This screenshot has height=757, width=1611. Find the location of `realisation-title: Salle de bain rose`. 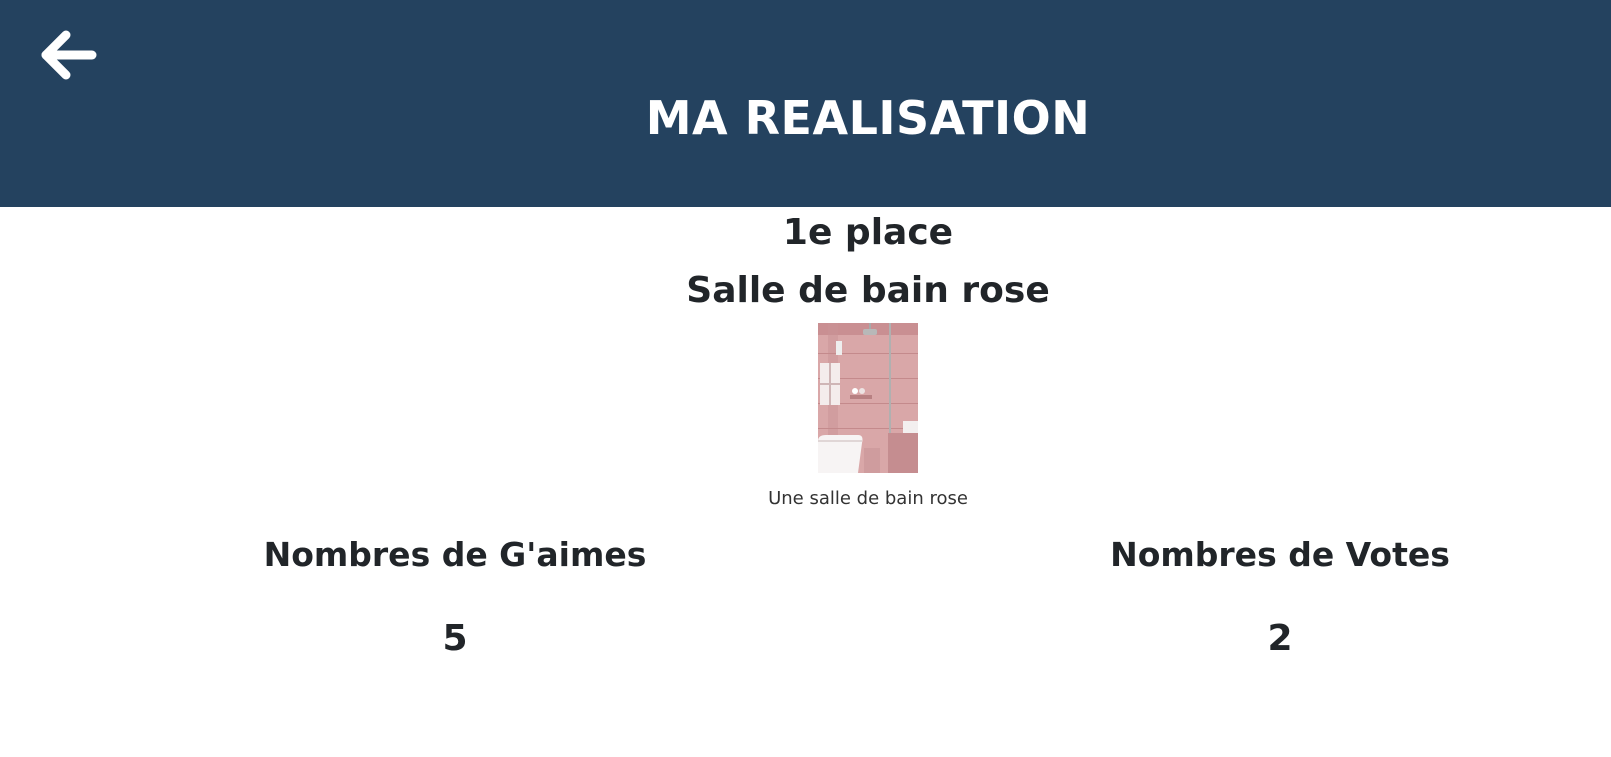

realisation-title: Salle de bain rose is located at coordinates (868, 290).